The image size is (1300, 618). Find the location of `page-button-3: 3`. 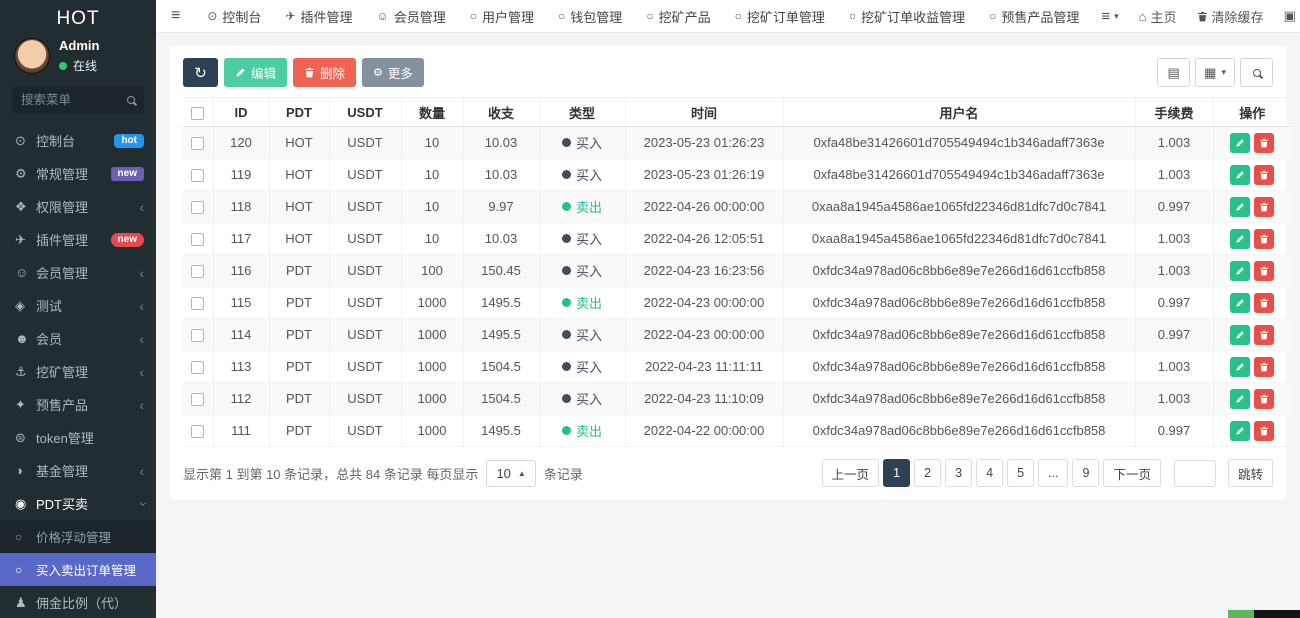

page-button-3: 3 is located at coordinates (959, 473).